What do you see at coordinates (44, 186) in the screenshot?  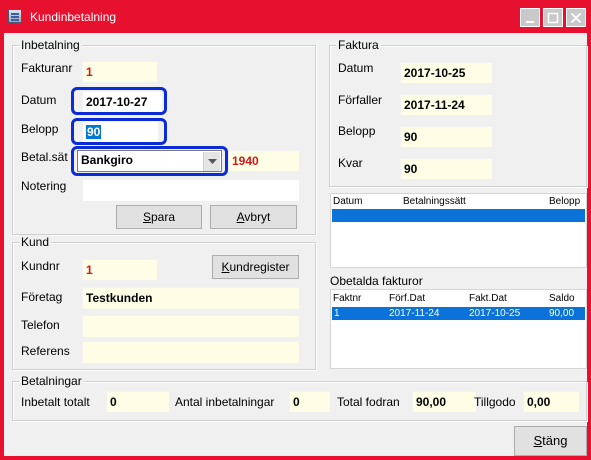 I see `notering-label: Notering` at bounding box center [44, 186].